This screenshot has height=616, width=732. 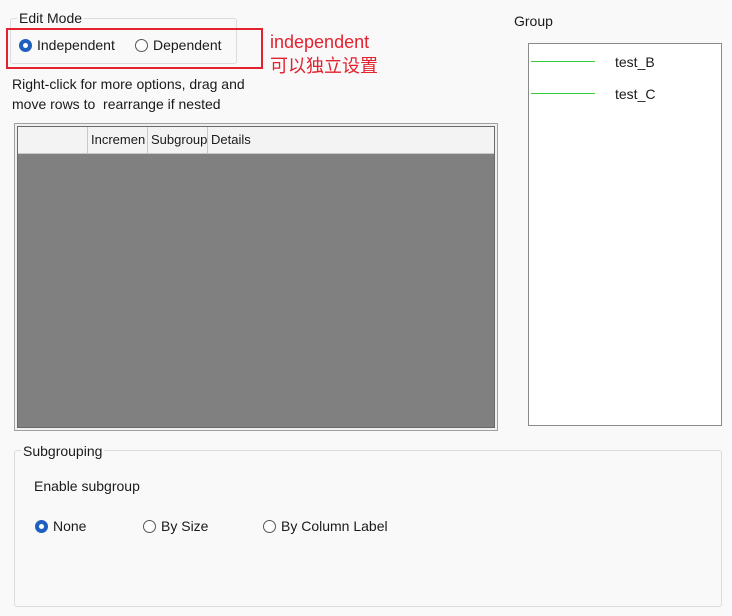 I want to click on by-size-radio: By Size, so click(x=175, y=526).